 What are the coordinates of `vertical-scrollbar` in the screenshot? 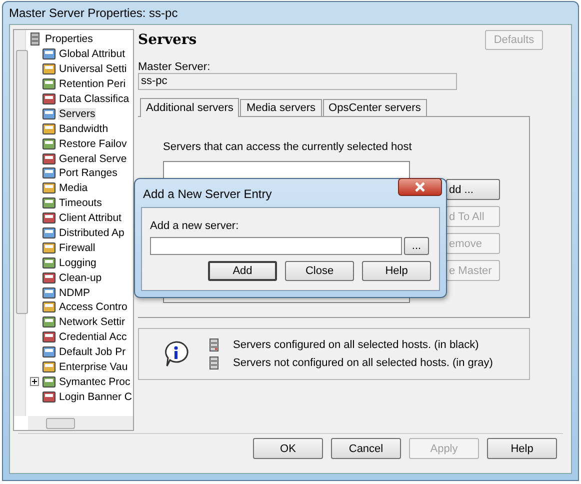 It's located at (20, 223).